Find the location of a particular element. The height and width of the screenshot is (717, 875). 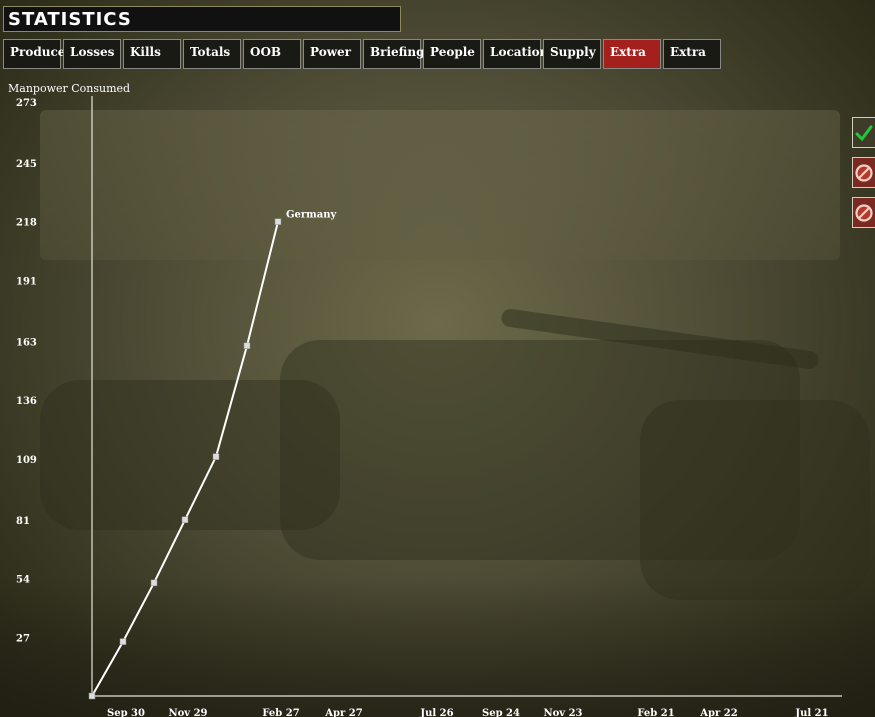

x-tick-label: Feb 21 is located at coordinates (655, 712).